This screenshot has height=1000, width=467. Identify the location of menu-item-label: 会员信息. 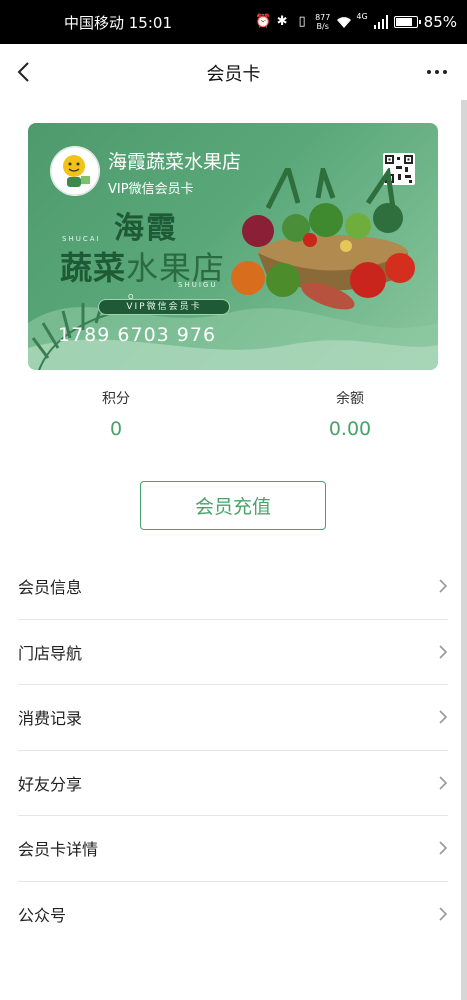
(50, 588).